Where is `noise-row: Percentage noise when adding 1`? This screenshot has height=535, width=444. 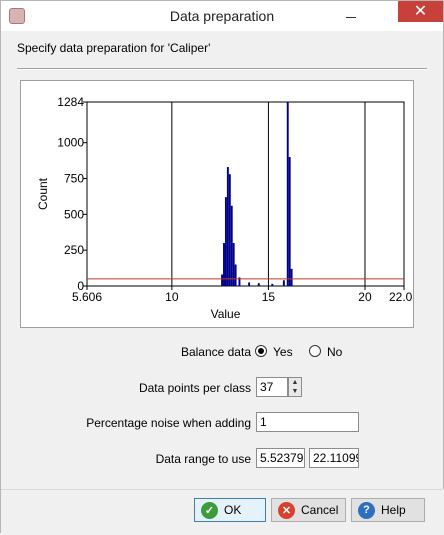
noise-row: Percentage noise when adding 1 is located at coordinates (222, 423).